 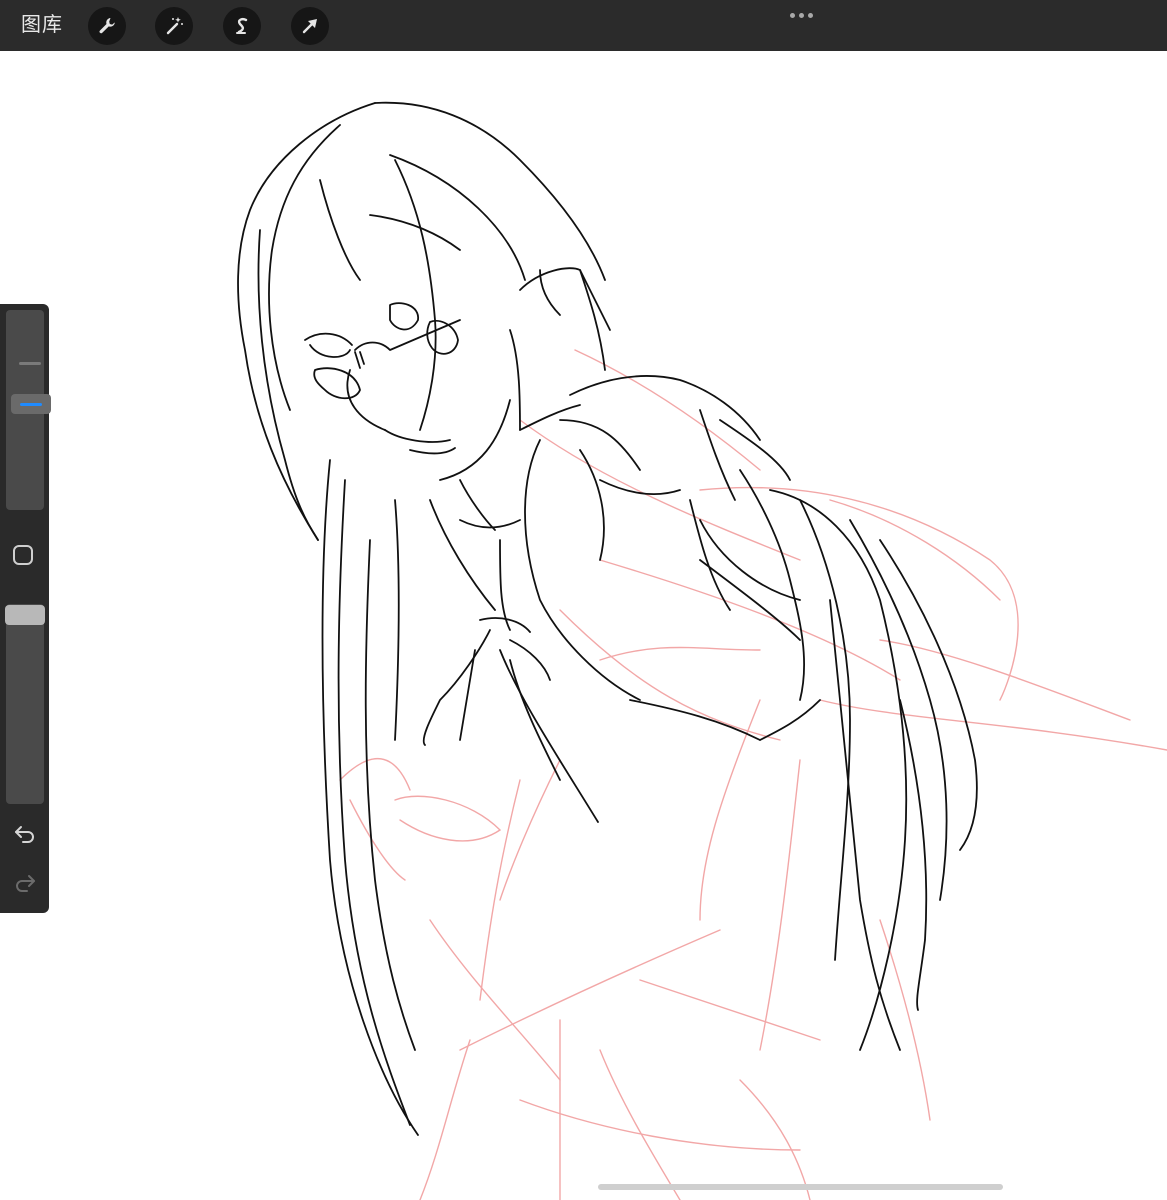 What do you see at coordinates (583, 25) in the screenshot?
I see `top-toolbar: 图库` at bounding box center [583, 25].